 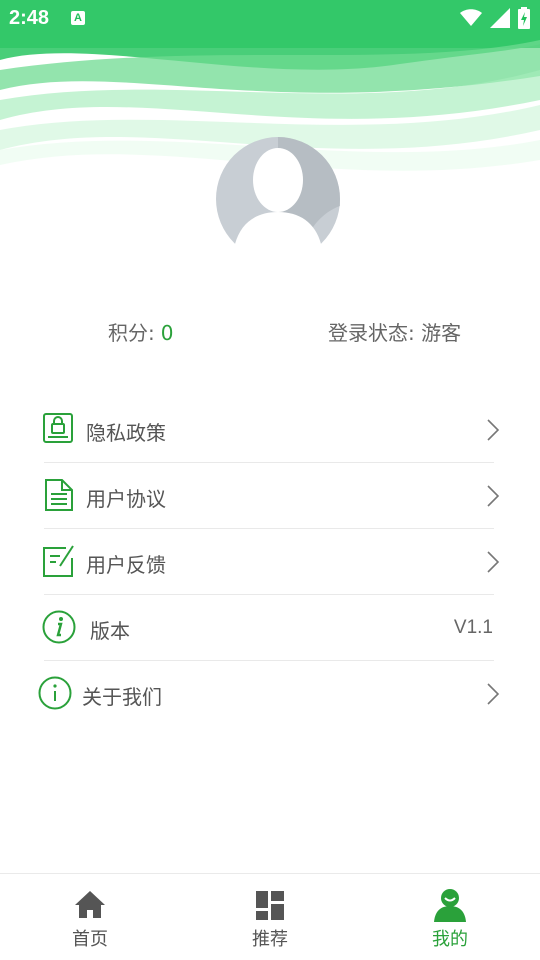 I want to click on status-icons, so click(x=495, y=18).